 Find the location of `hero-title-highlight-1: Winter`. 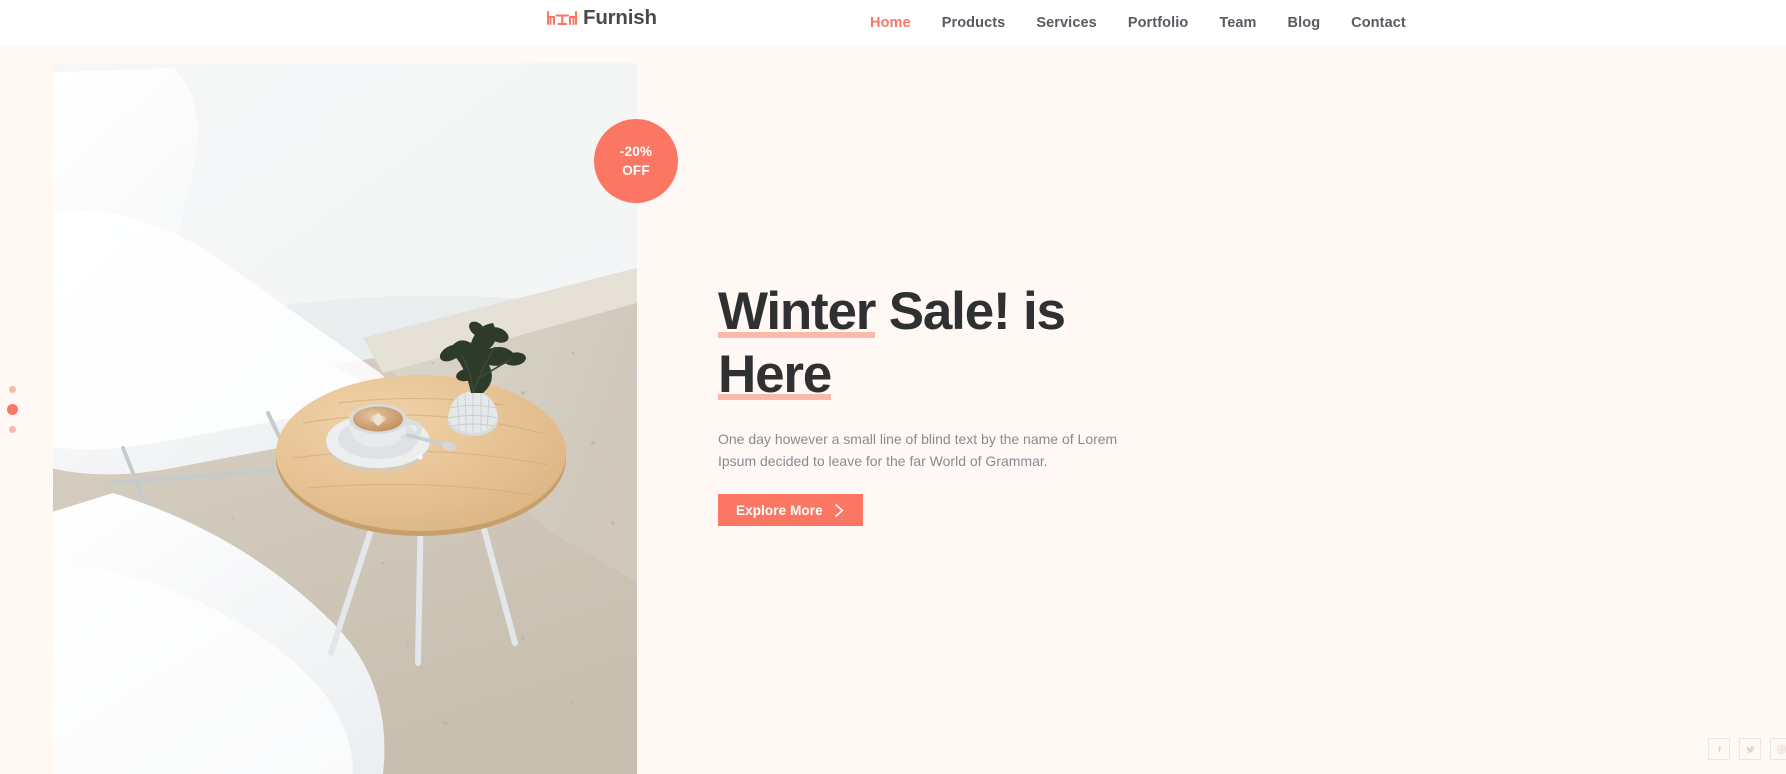

hero-title-highlight-1: Winter is located at coordinates (797, 312).